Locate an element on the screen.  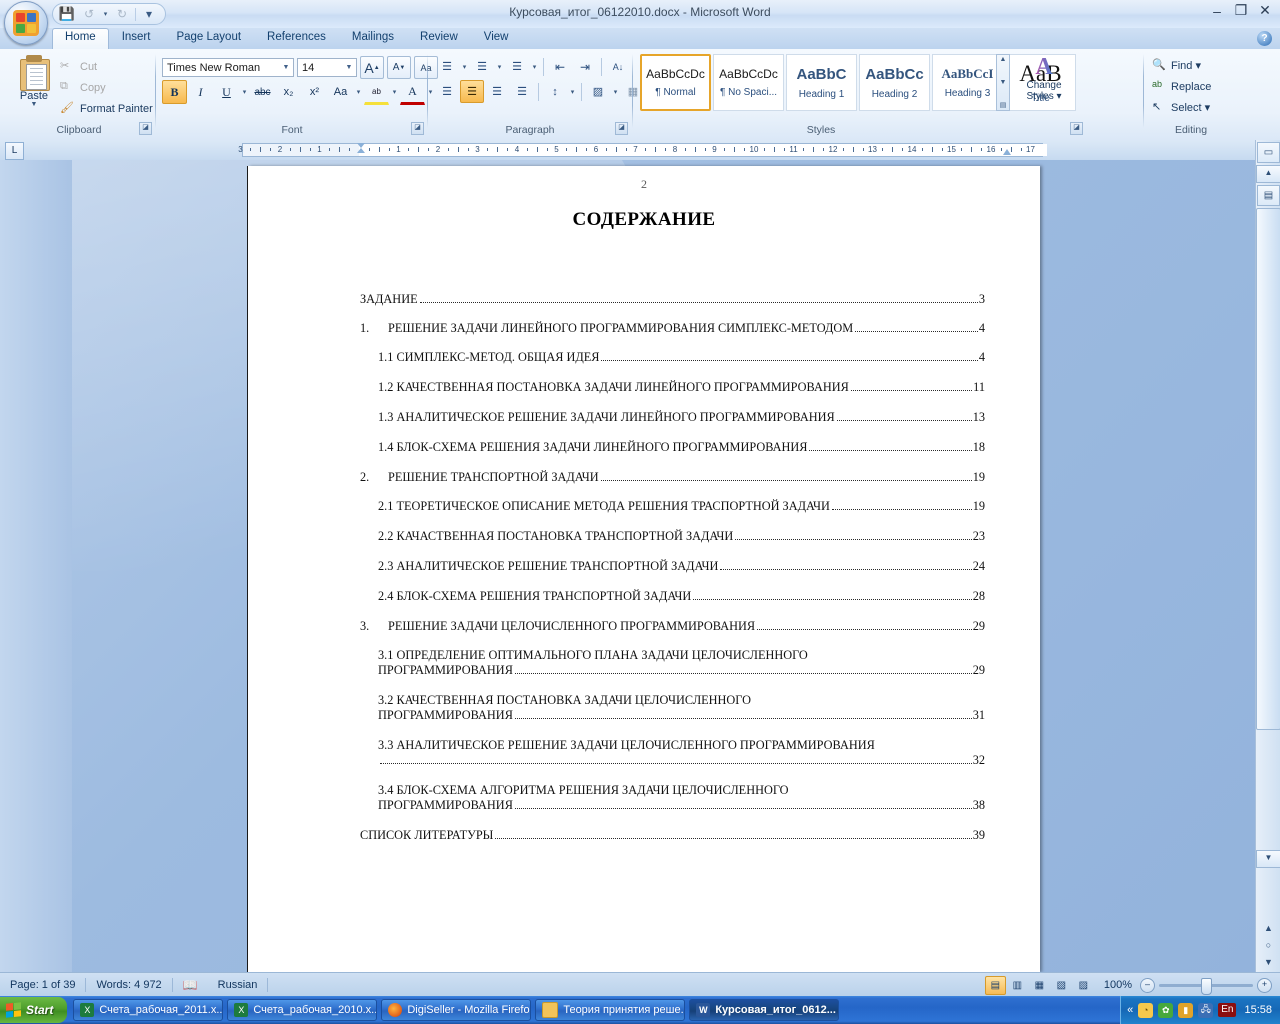
zoom-in-button: + is located at coordinates (1264, 985).